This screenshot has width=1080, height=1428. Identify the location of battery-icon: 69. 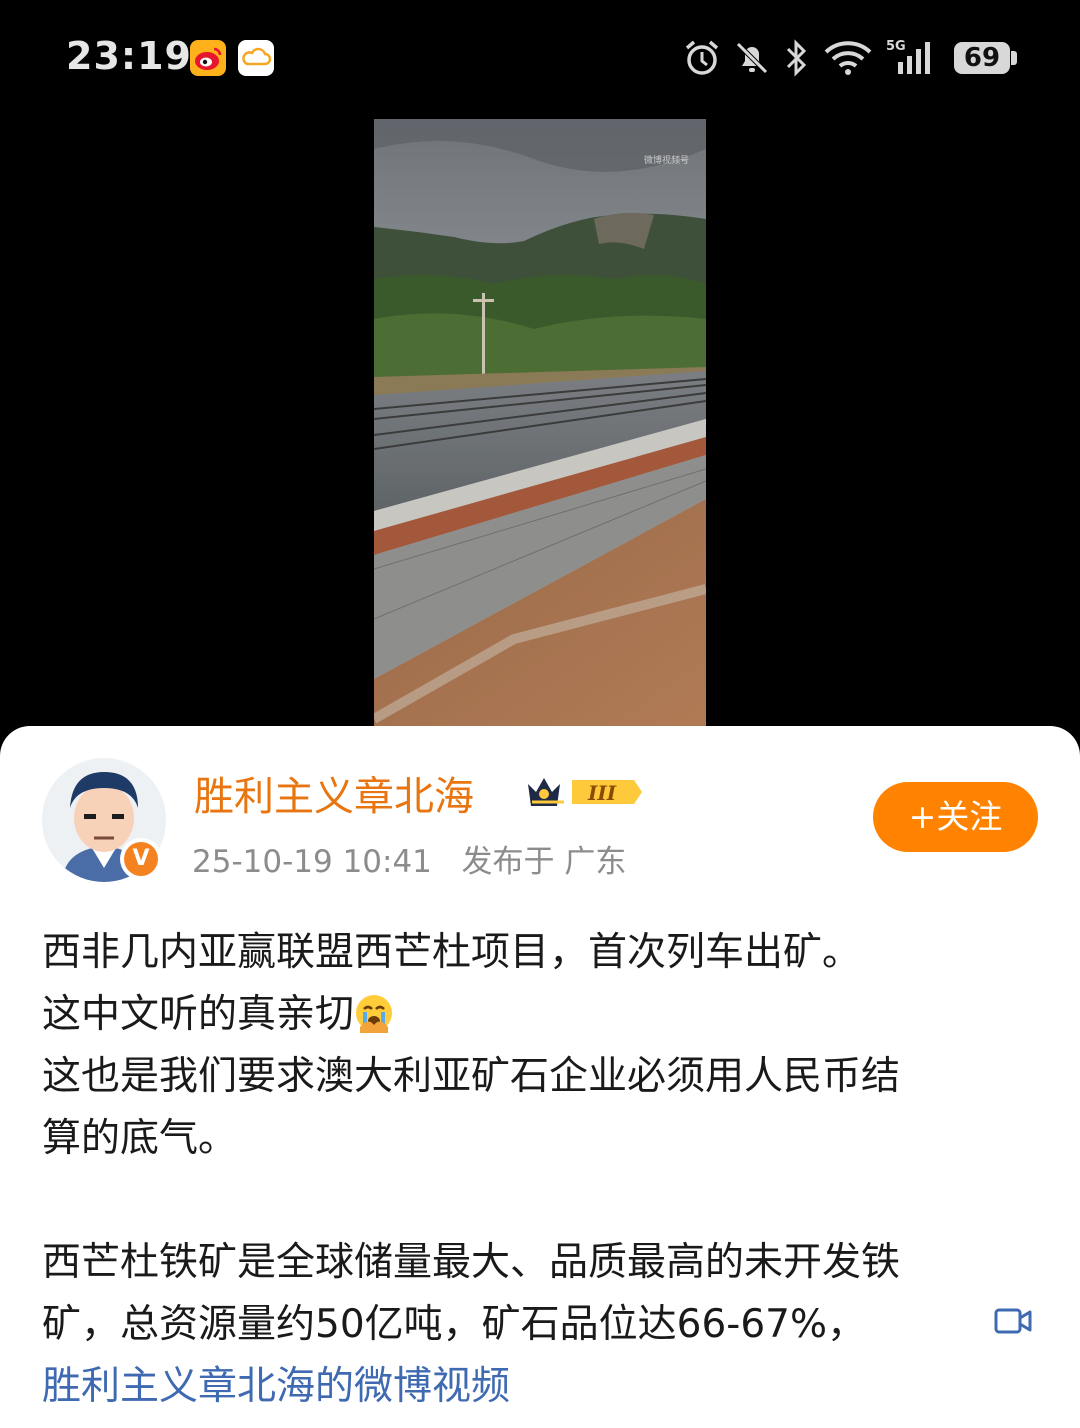
(982, 58).